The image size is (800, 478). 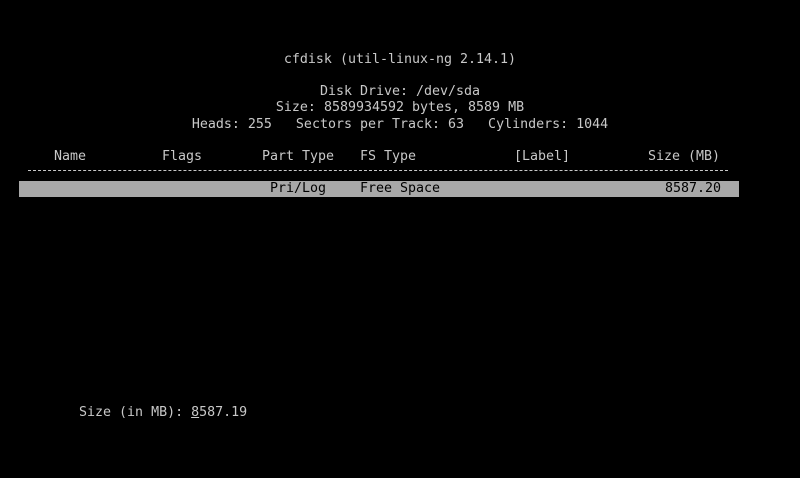 I want to click on size-prompt: Size (in MB): 8587.19, so click(x=155, y=404).